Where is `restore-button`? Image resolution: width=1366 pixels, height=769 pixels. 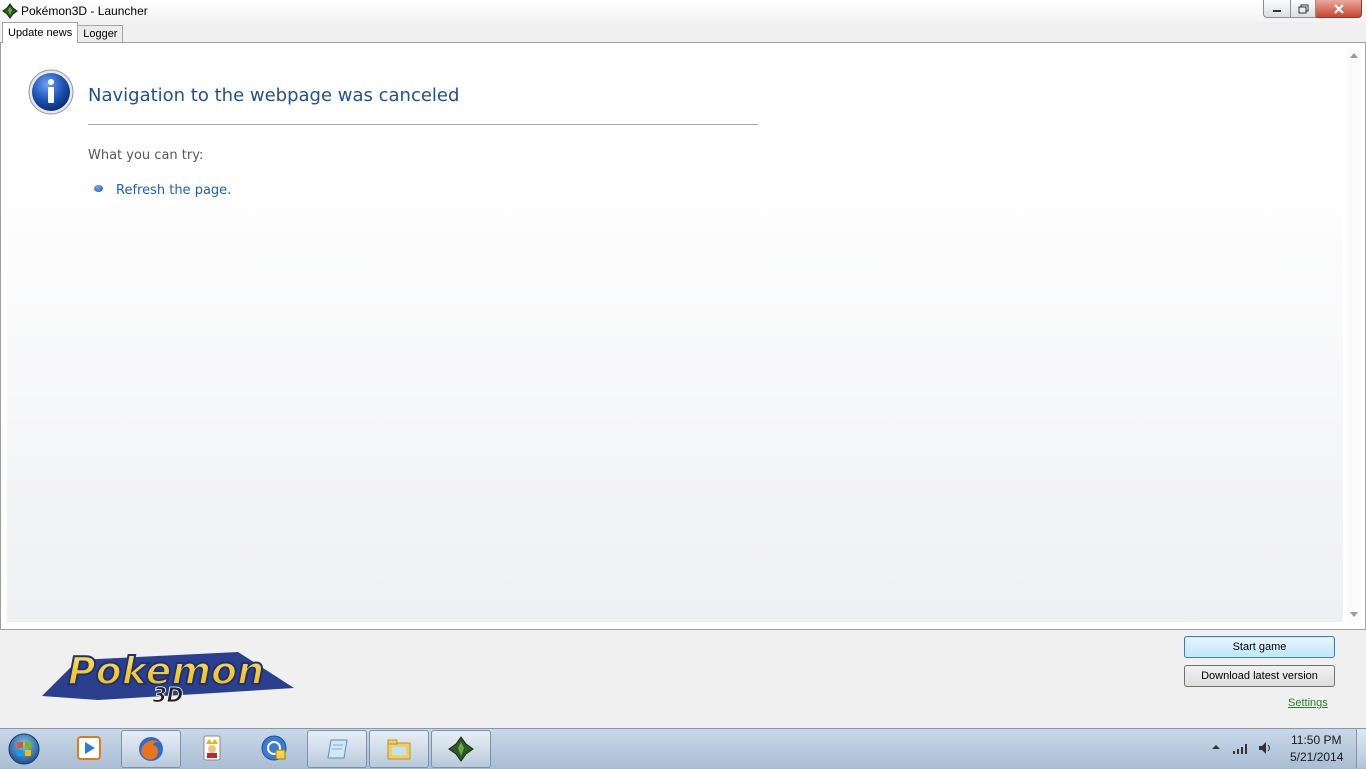
restore-button is located at coordinates (1303, 9).